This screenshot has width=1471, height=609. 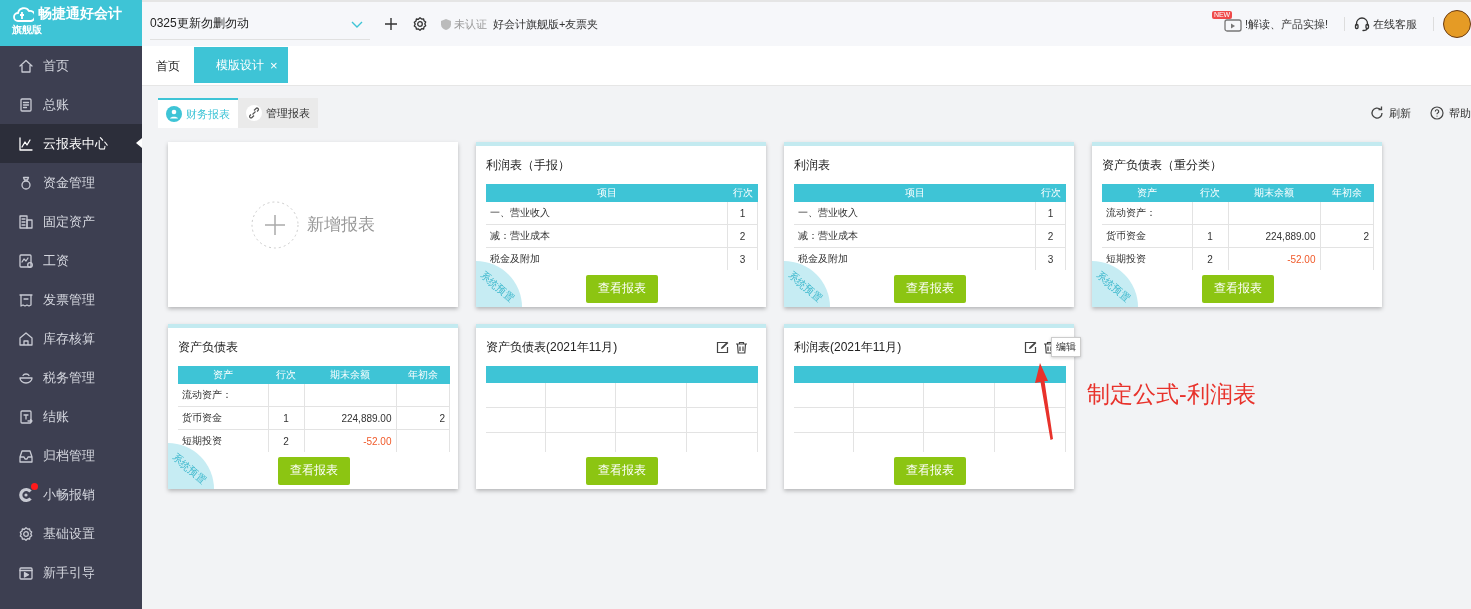 What do you see at coordinates (278, 113) in the screenshot?
I see `report-type-tab: 管理报表` at bounding box center [278, 113].